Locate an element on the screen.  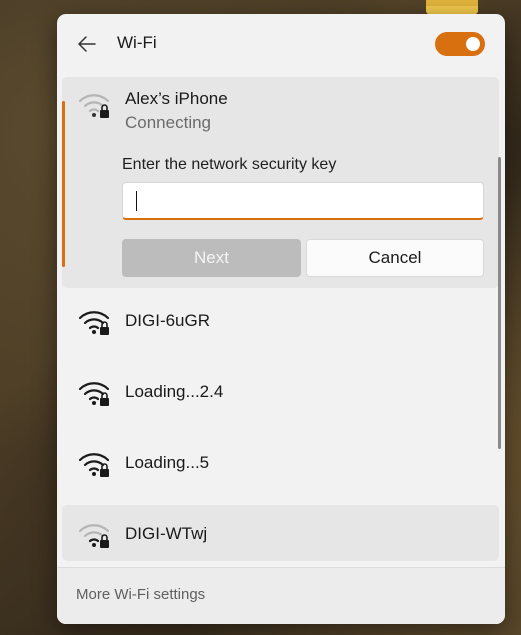
list-scrollbar is located at coordinates (499, 303).